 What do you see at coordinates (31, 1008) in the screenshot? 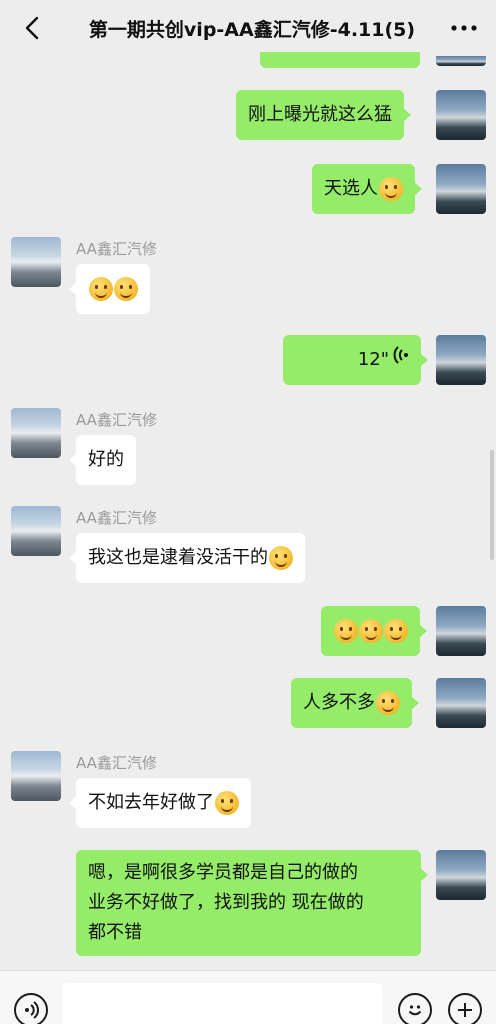
I see `voice-input-icon` at bounding box center [31, 1008].